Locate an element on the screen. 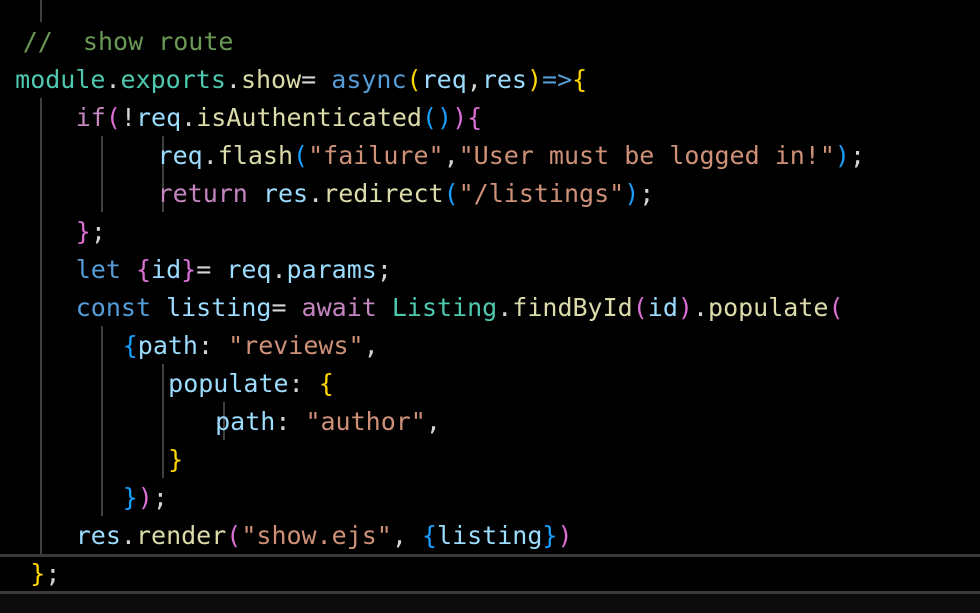 The width and height of the screenshot is (980, 613). code-token: flash is located at coordinates (255, 155).